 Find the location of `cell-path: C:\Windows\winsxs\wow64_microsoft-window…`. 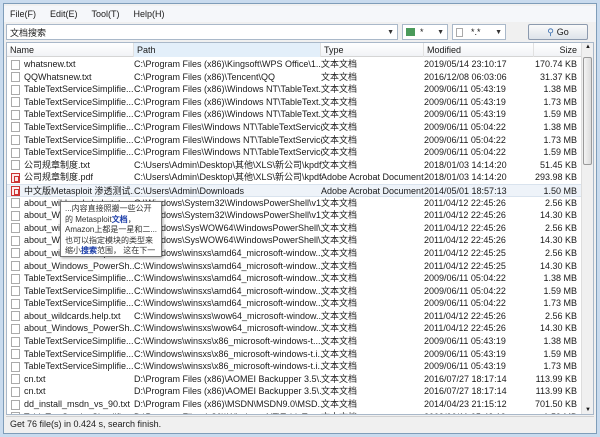

cell-path: C:\Windows\winsxs\wow64_microsoft-window… is located at coordinates (228, 328).